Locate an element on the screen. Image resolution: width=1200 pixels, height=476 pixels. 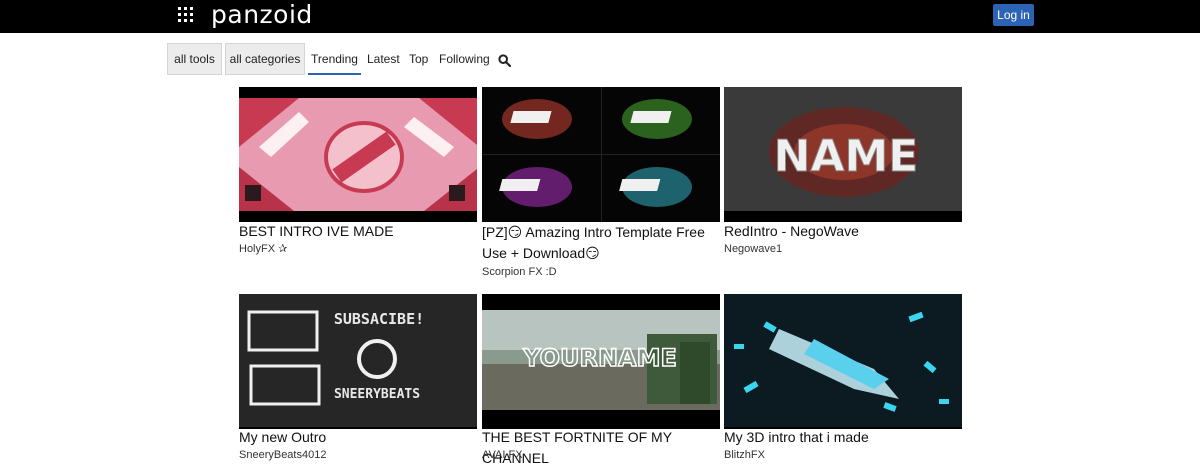
active-tab-indicator is located at coordinates (334, 74).